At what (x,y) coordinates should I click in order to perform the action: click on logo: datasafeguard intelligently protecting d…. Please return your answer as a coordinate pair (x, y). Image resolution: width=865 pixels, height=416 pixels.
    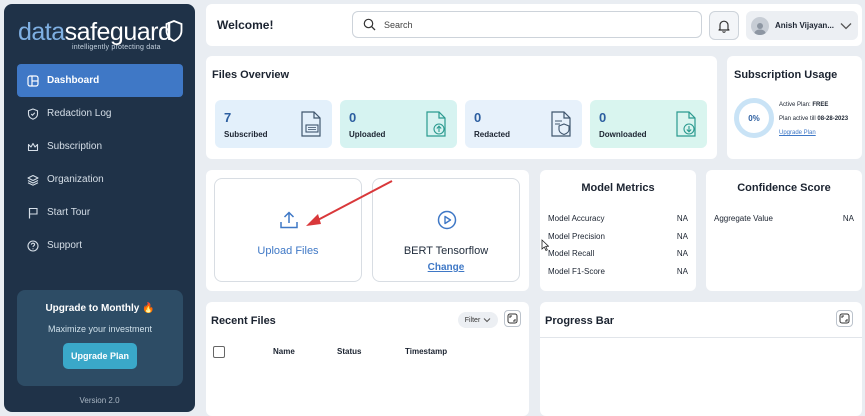
    Looking at the image, I should click on (103, 37).